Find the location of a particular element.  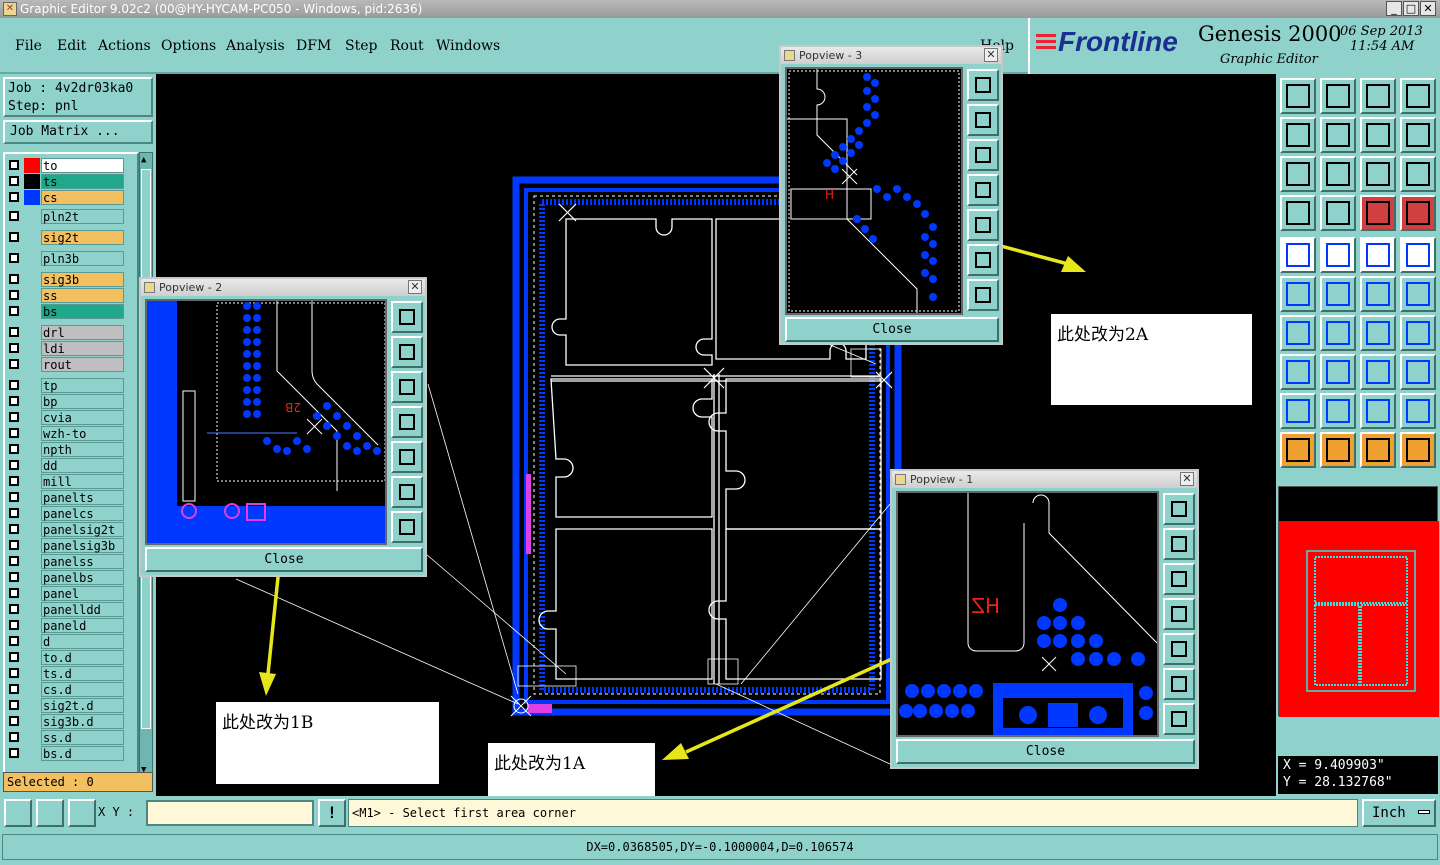

maximize-icon: □ is located at coordinates (1411, 8).